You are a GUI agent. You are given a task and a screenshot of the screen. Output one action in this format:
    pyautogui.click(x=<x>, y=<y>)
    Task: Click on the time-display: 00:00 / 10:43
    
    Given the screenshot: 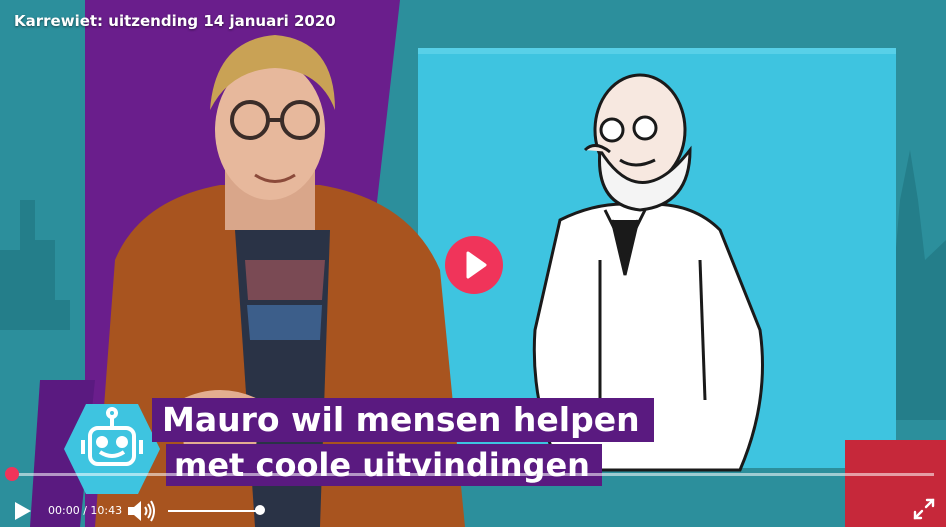 What is the action you would take?
    pyautogui.click(x=85, y=510)
    